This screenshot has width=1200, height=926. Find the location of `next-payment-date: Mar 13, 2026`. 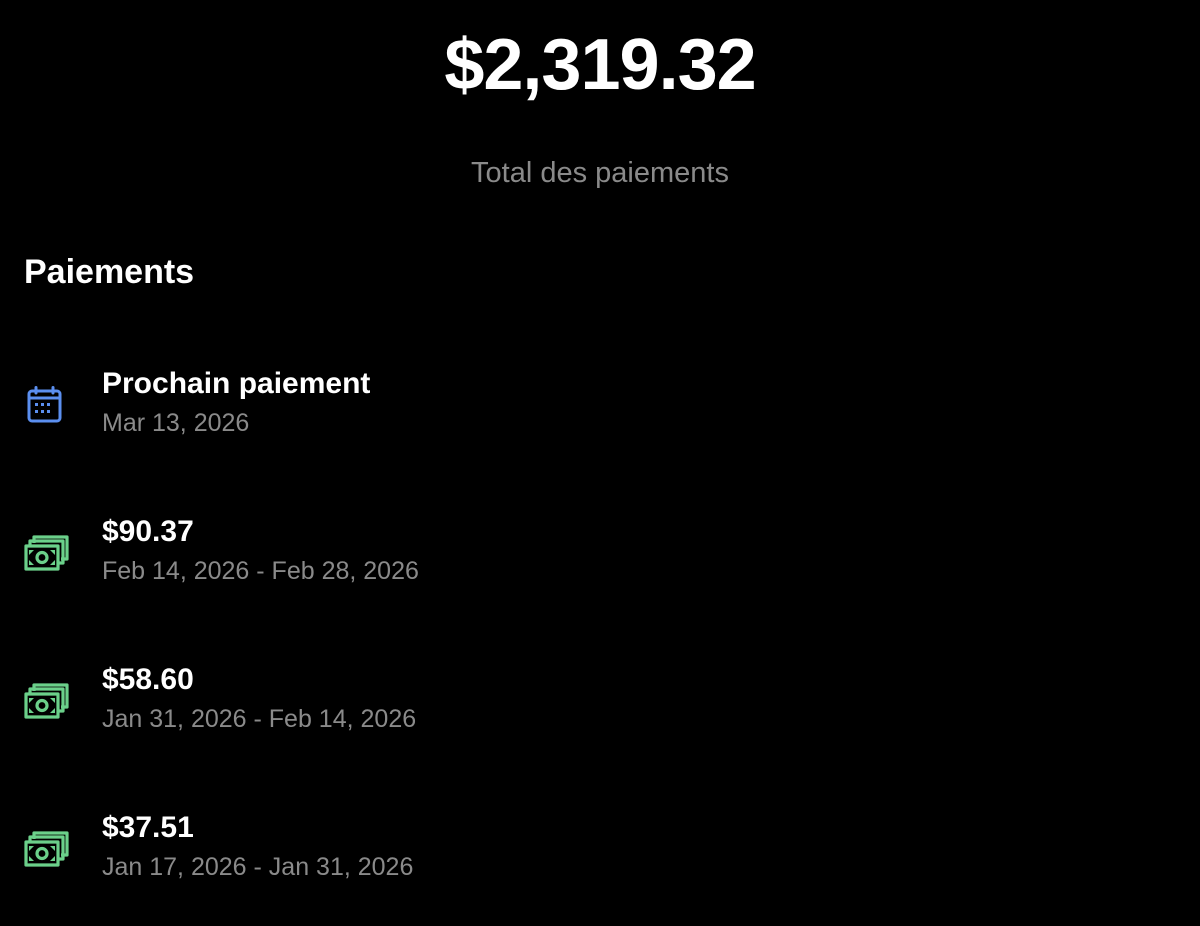

next-payment-date: Mar 13, 2026 is located at coordinates (176, 423).